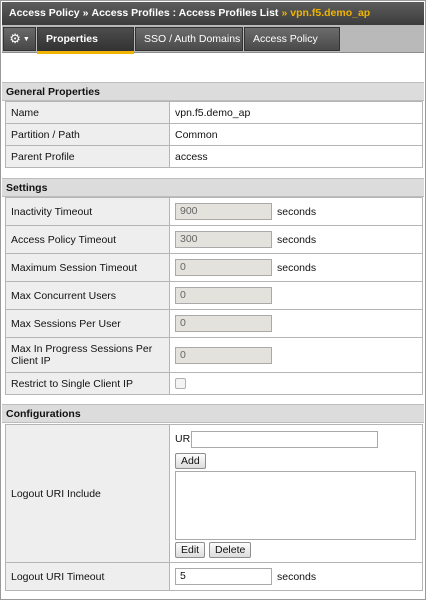 Image resolution: width=426 pixels, height=600 pixels. Describe the element at coordinates (88, 112) in the screenshot. I see `name-label: Name` at that location.